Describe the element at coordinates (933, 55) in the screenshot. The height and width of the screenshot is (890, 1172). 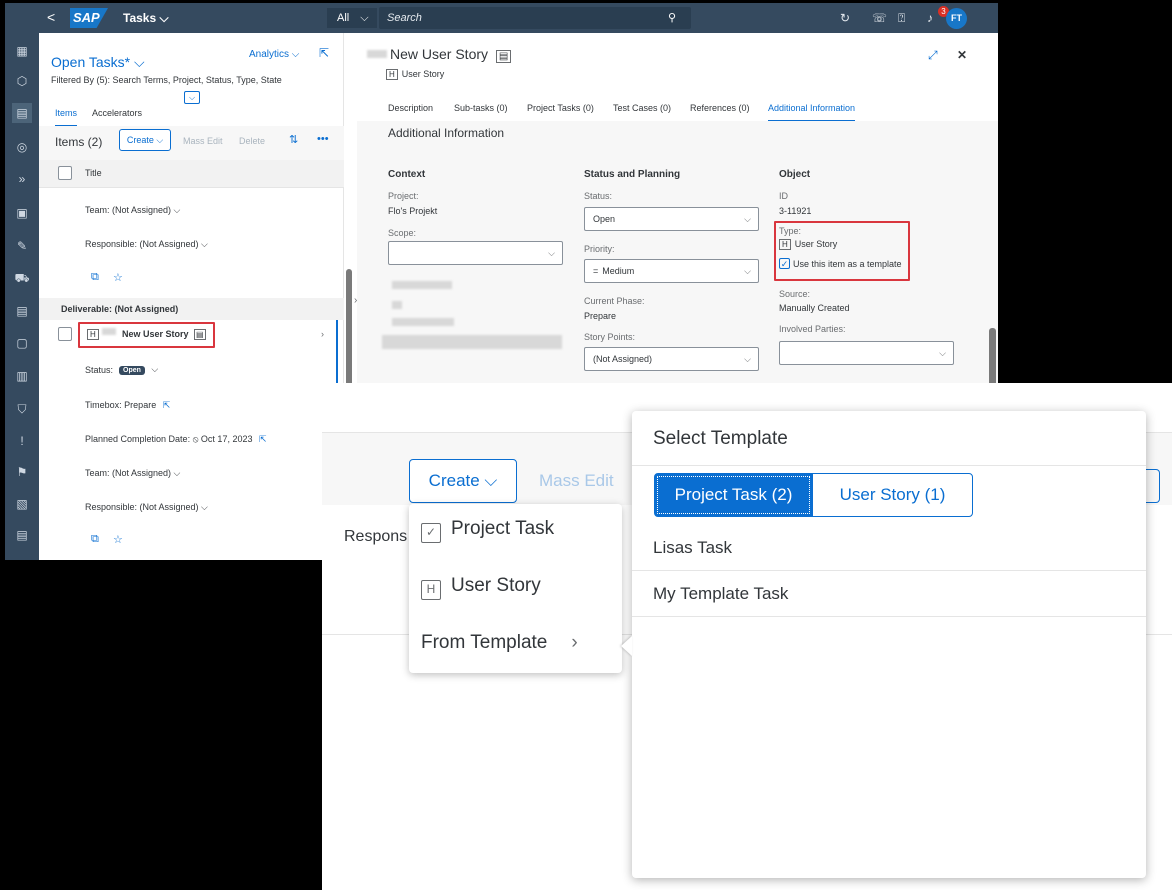
I see `expand-icon: ⤢` at that location.